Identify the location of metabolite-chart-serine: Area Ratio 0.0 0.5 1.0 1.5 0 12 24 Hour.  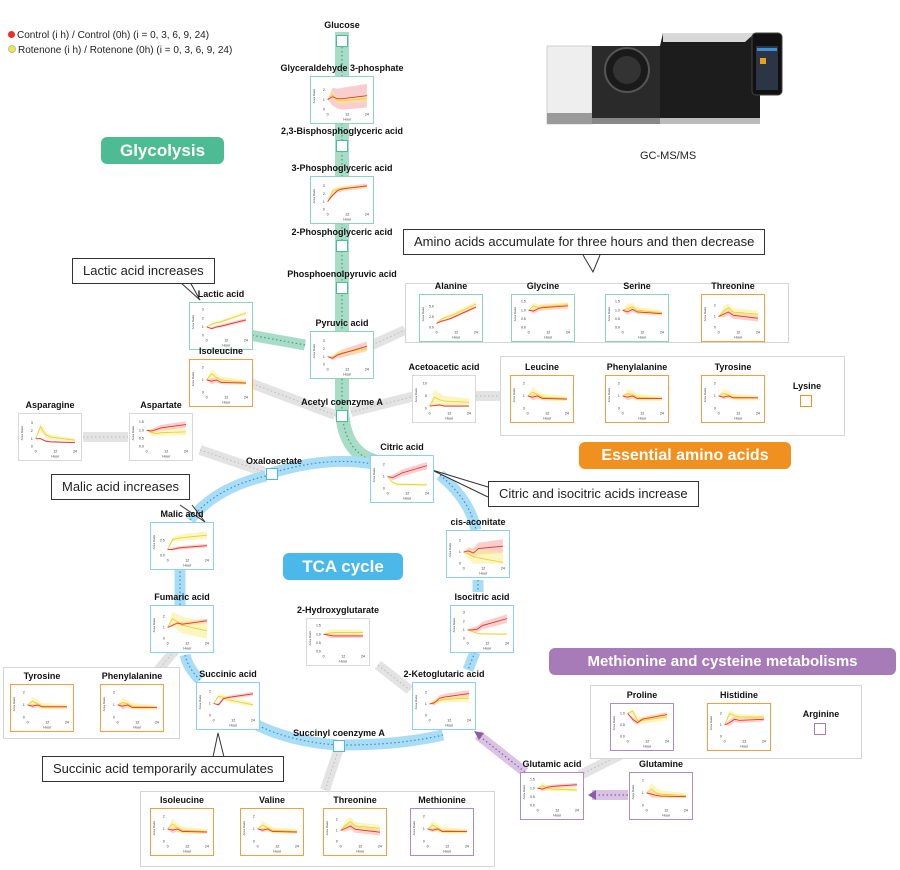
(637, 318).